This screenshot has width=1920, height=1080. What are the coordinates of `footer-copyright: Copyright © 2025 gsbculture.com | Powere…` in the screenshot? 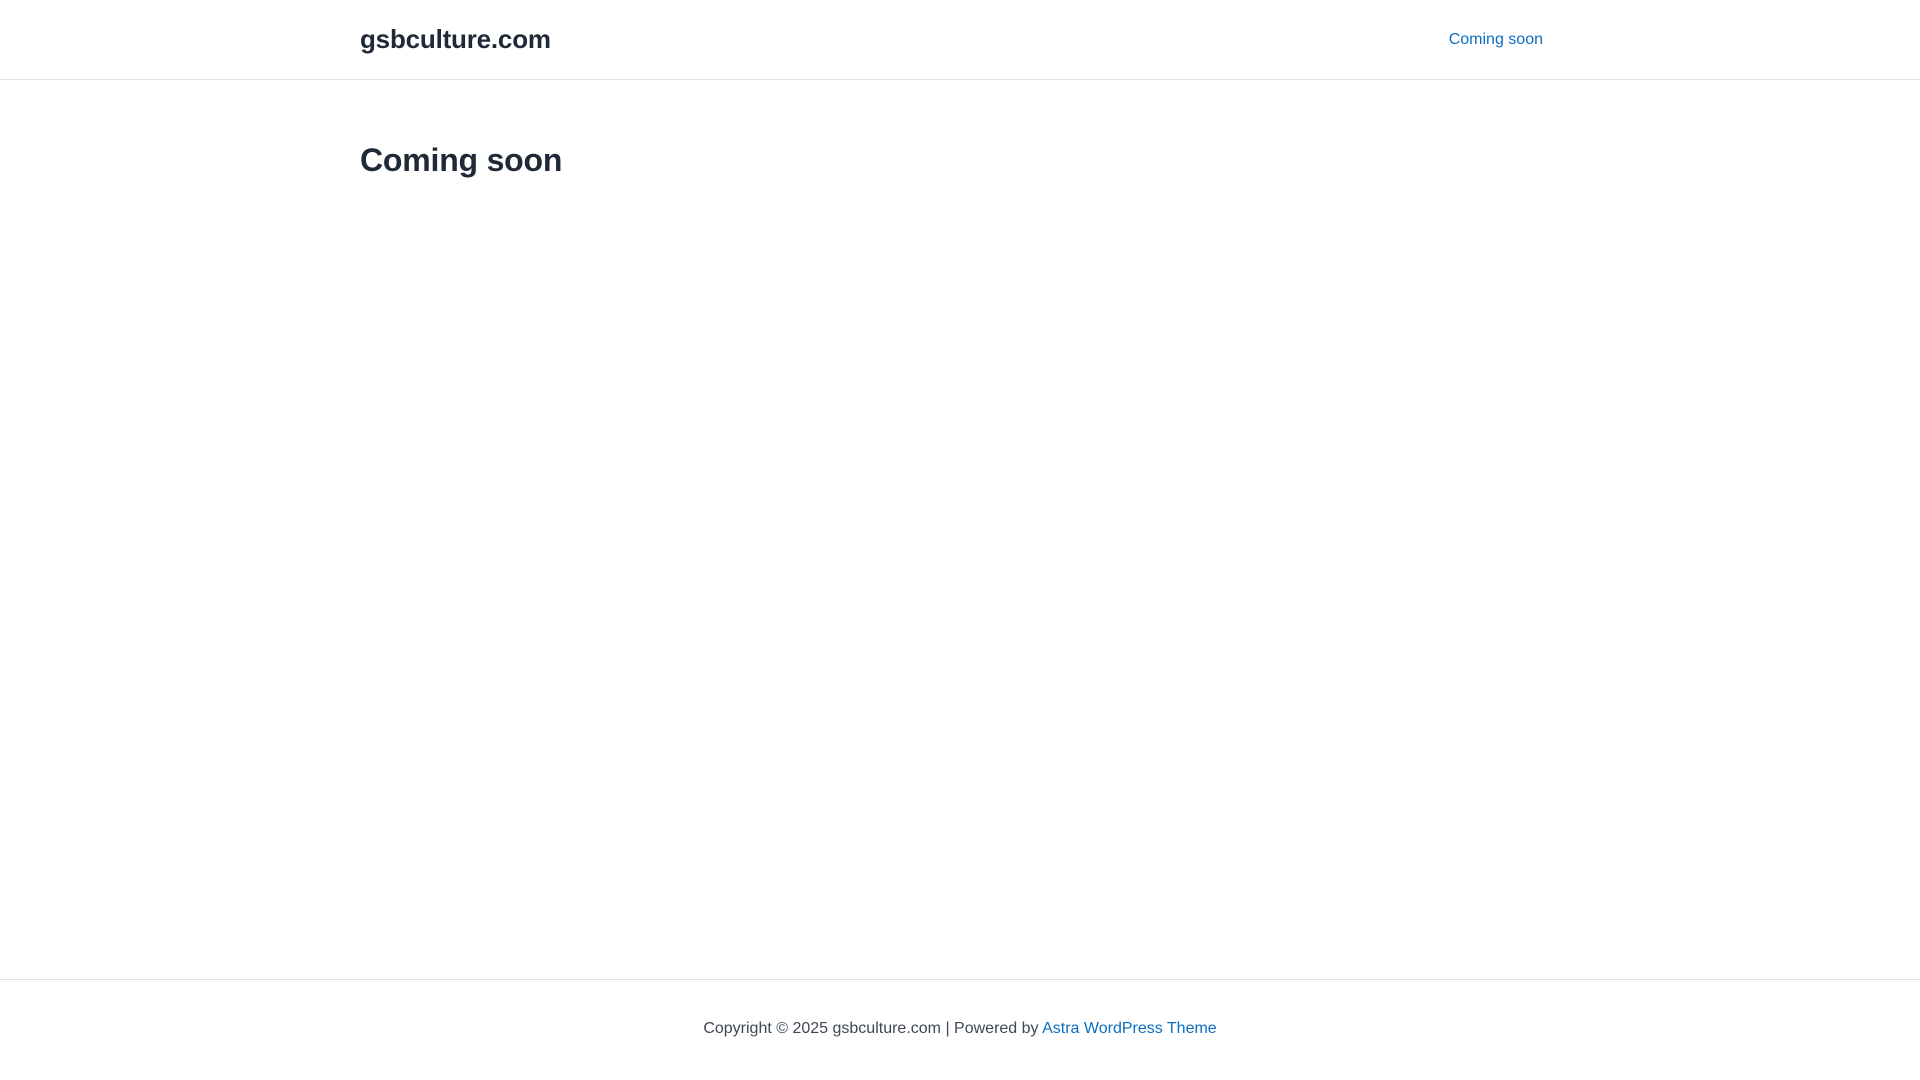 It's located at (959, 1029).